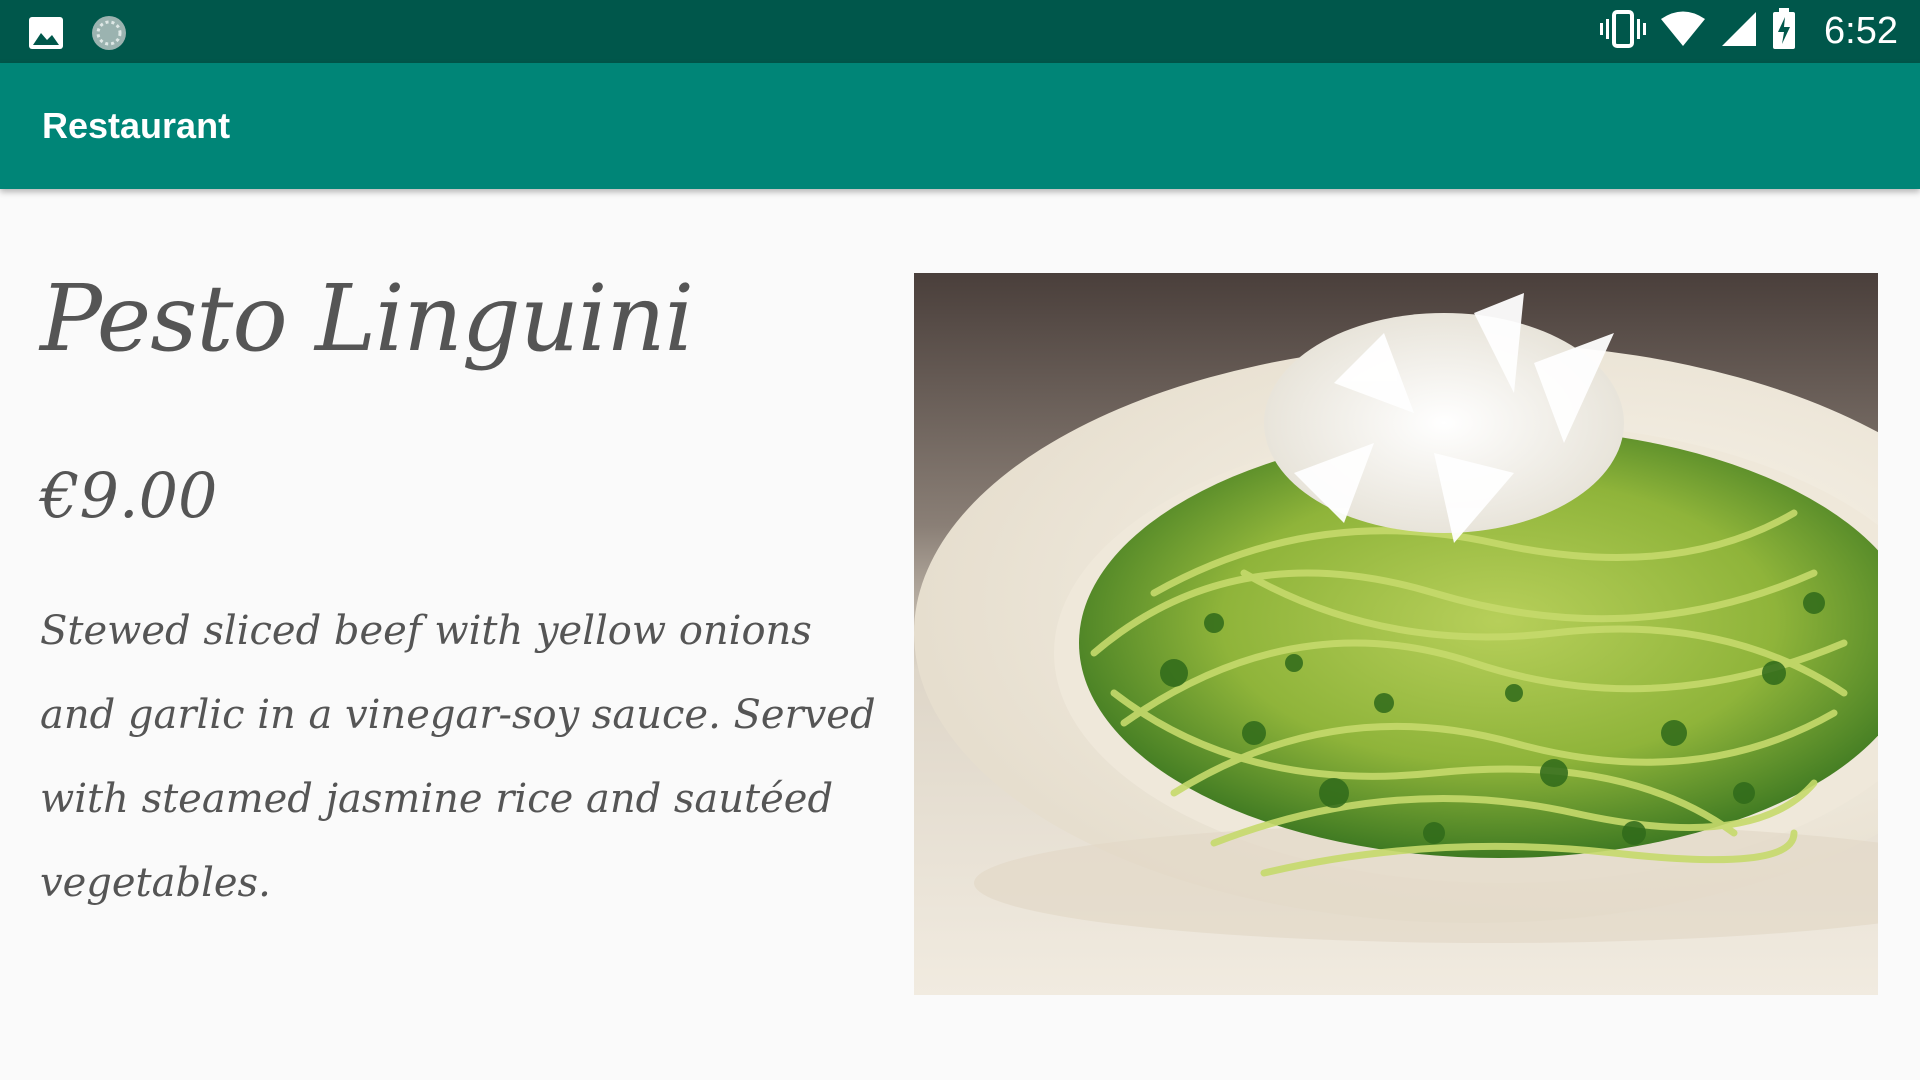  I want to click on battery-charging-icon, so click(1784, 31).